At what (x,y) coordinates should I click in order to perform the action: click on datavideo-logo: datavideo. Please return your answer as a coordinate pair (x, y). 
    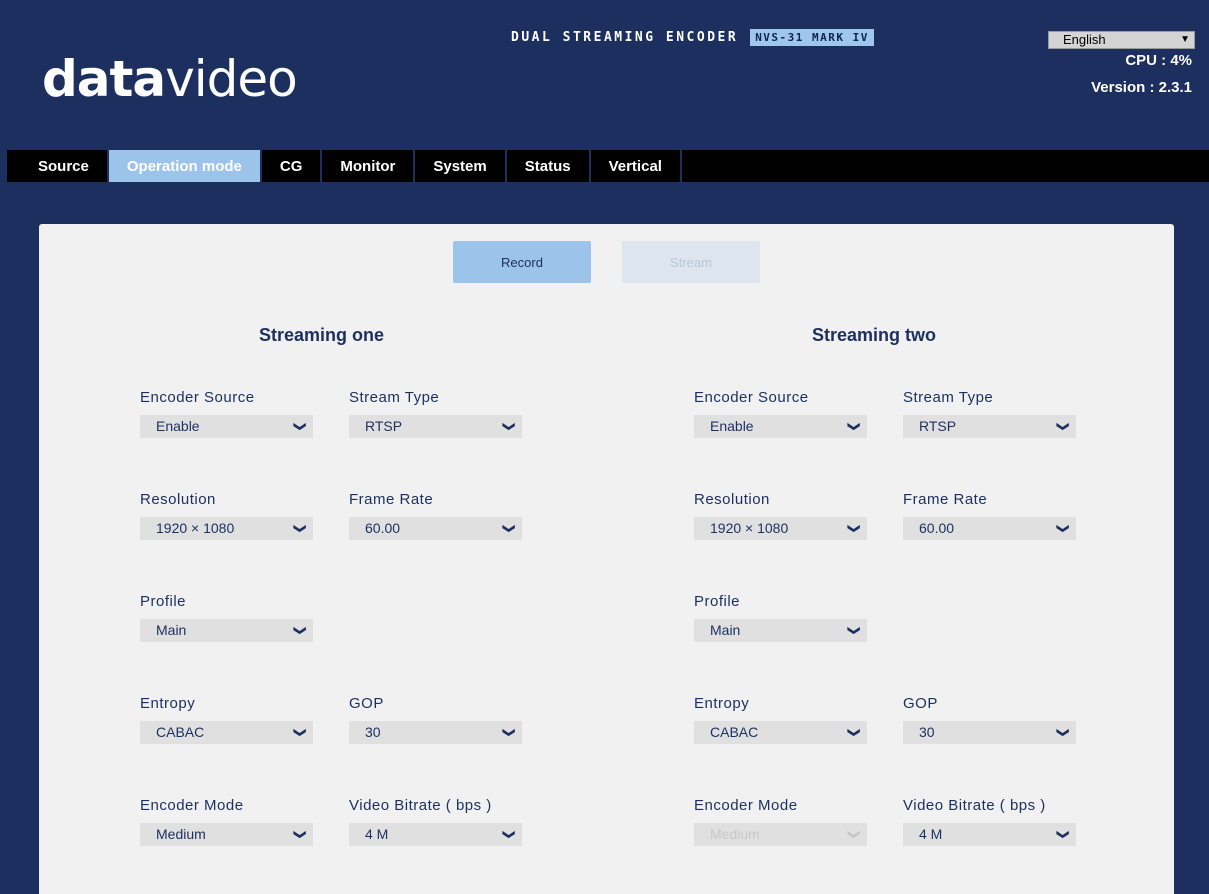
    Looking at the image, I should click on (170, 79).